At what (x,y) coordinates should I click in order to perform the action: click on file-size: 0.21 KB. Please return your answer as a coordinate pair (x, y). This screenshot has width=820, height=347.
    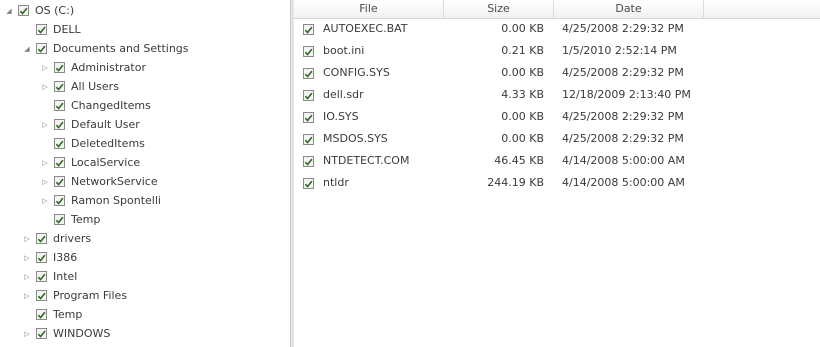
    Looking at the image, I should click on (522, 50).